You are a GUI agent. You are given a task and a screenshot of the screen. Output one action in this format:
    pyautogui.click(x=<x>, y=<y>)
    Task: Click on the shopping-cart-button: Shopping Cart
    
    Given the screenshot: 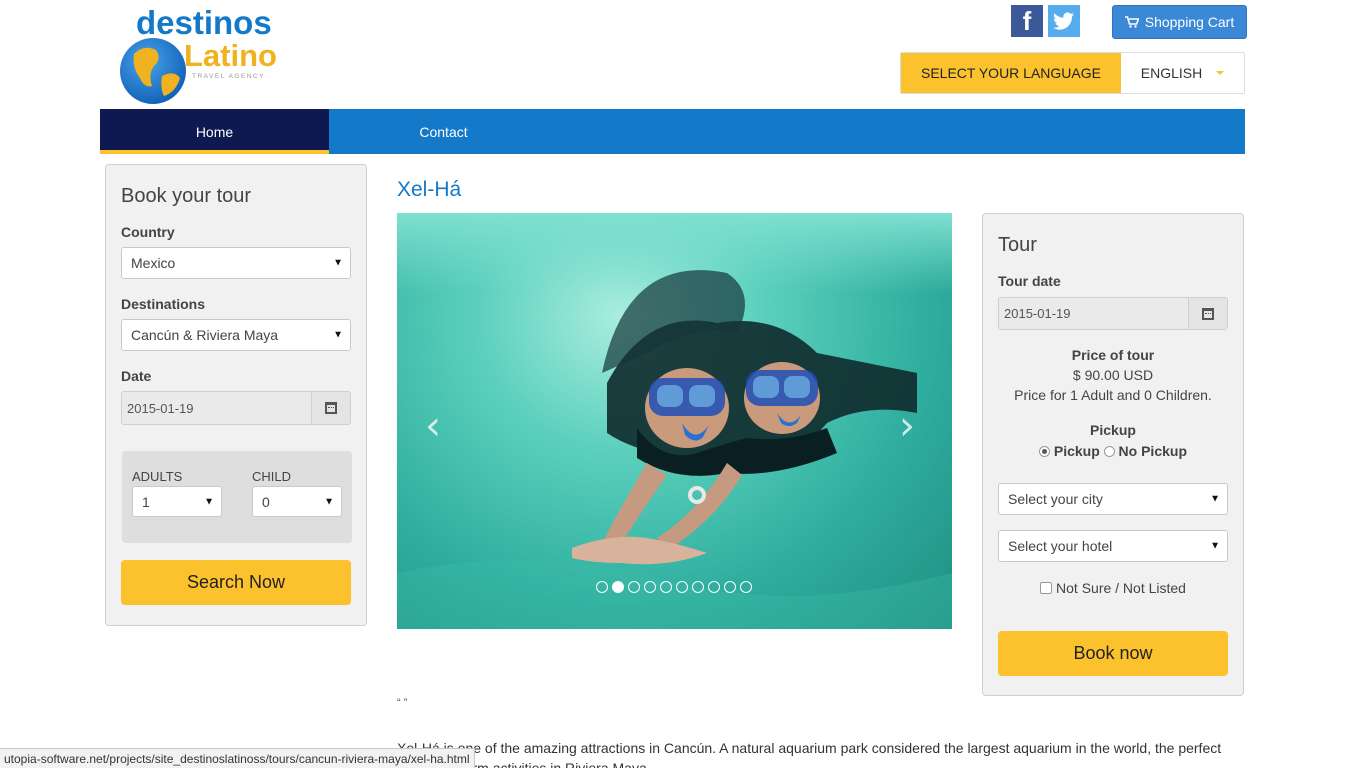 What is the action you would take?
    pyautogui.click(x=1179, y=22)
    